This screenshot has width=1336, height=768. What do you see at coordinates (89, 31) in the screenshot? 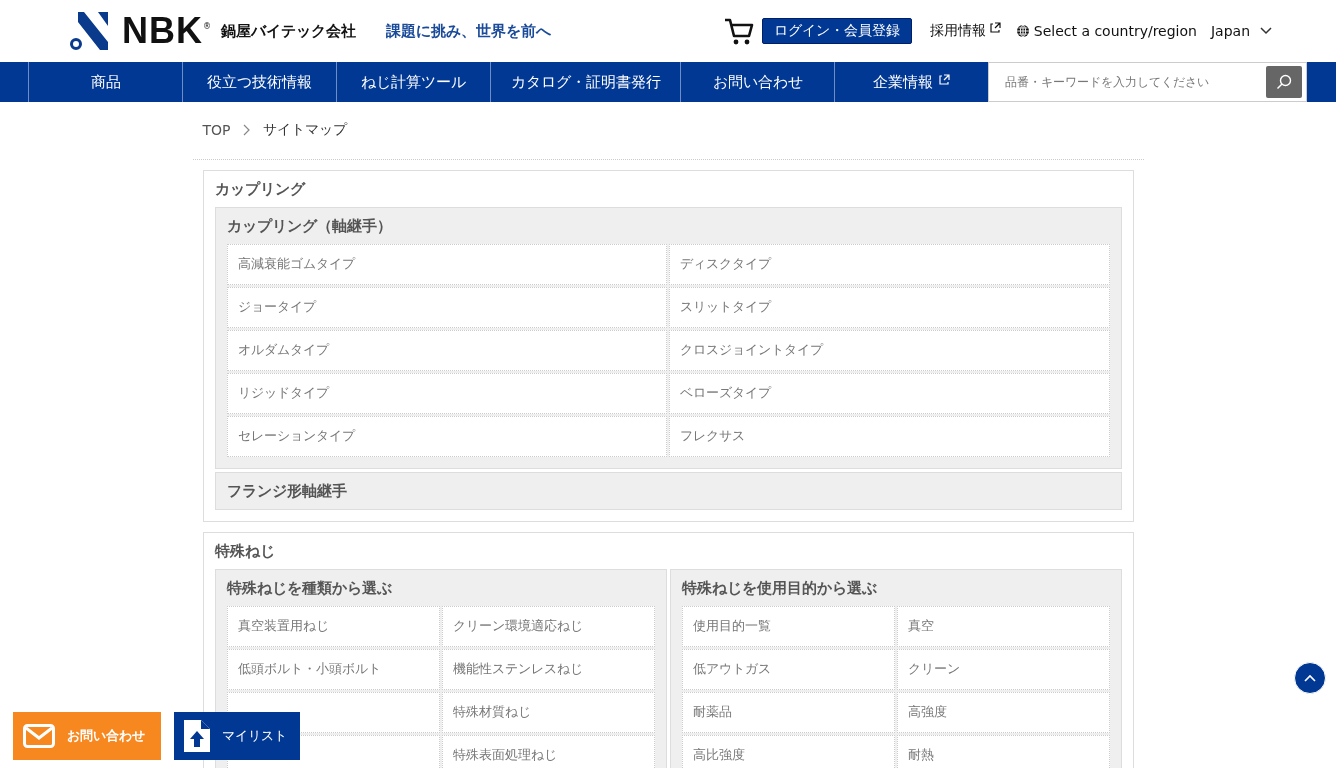
I see `logo-icon` at bounding box center [89, 31].